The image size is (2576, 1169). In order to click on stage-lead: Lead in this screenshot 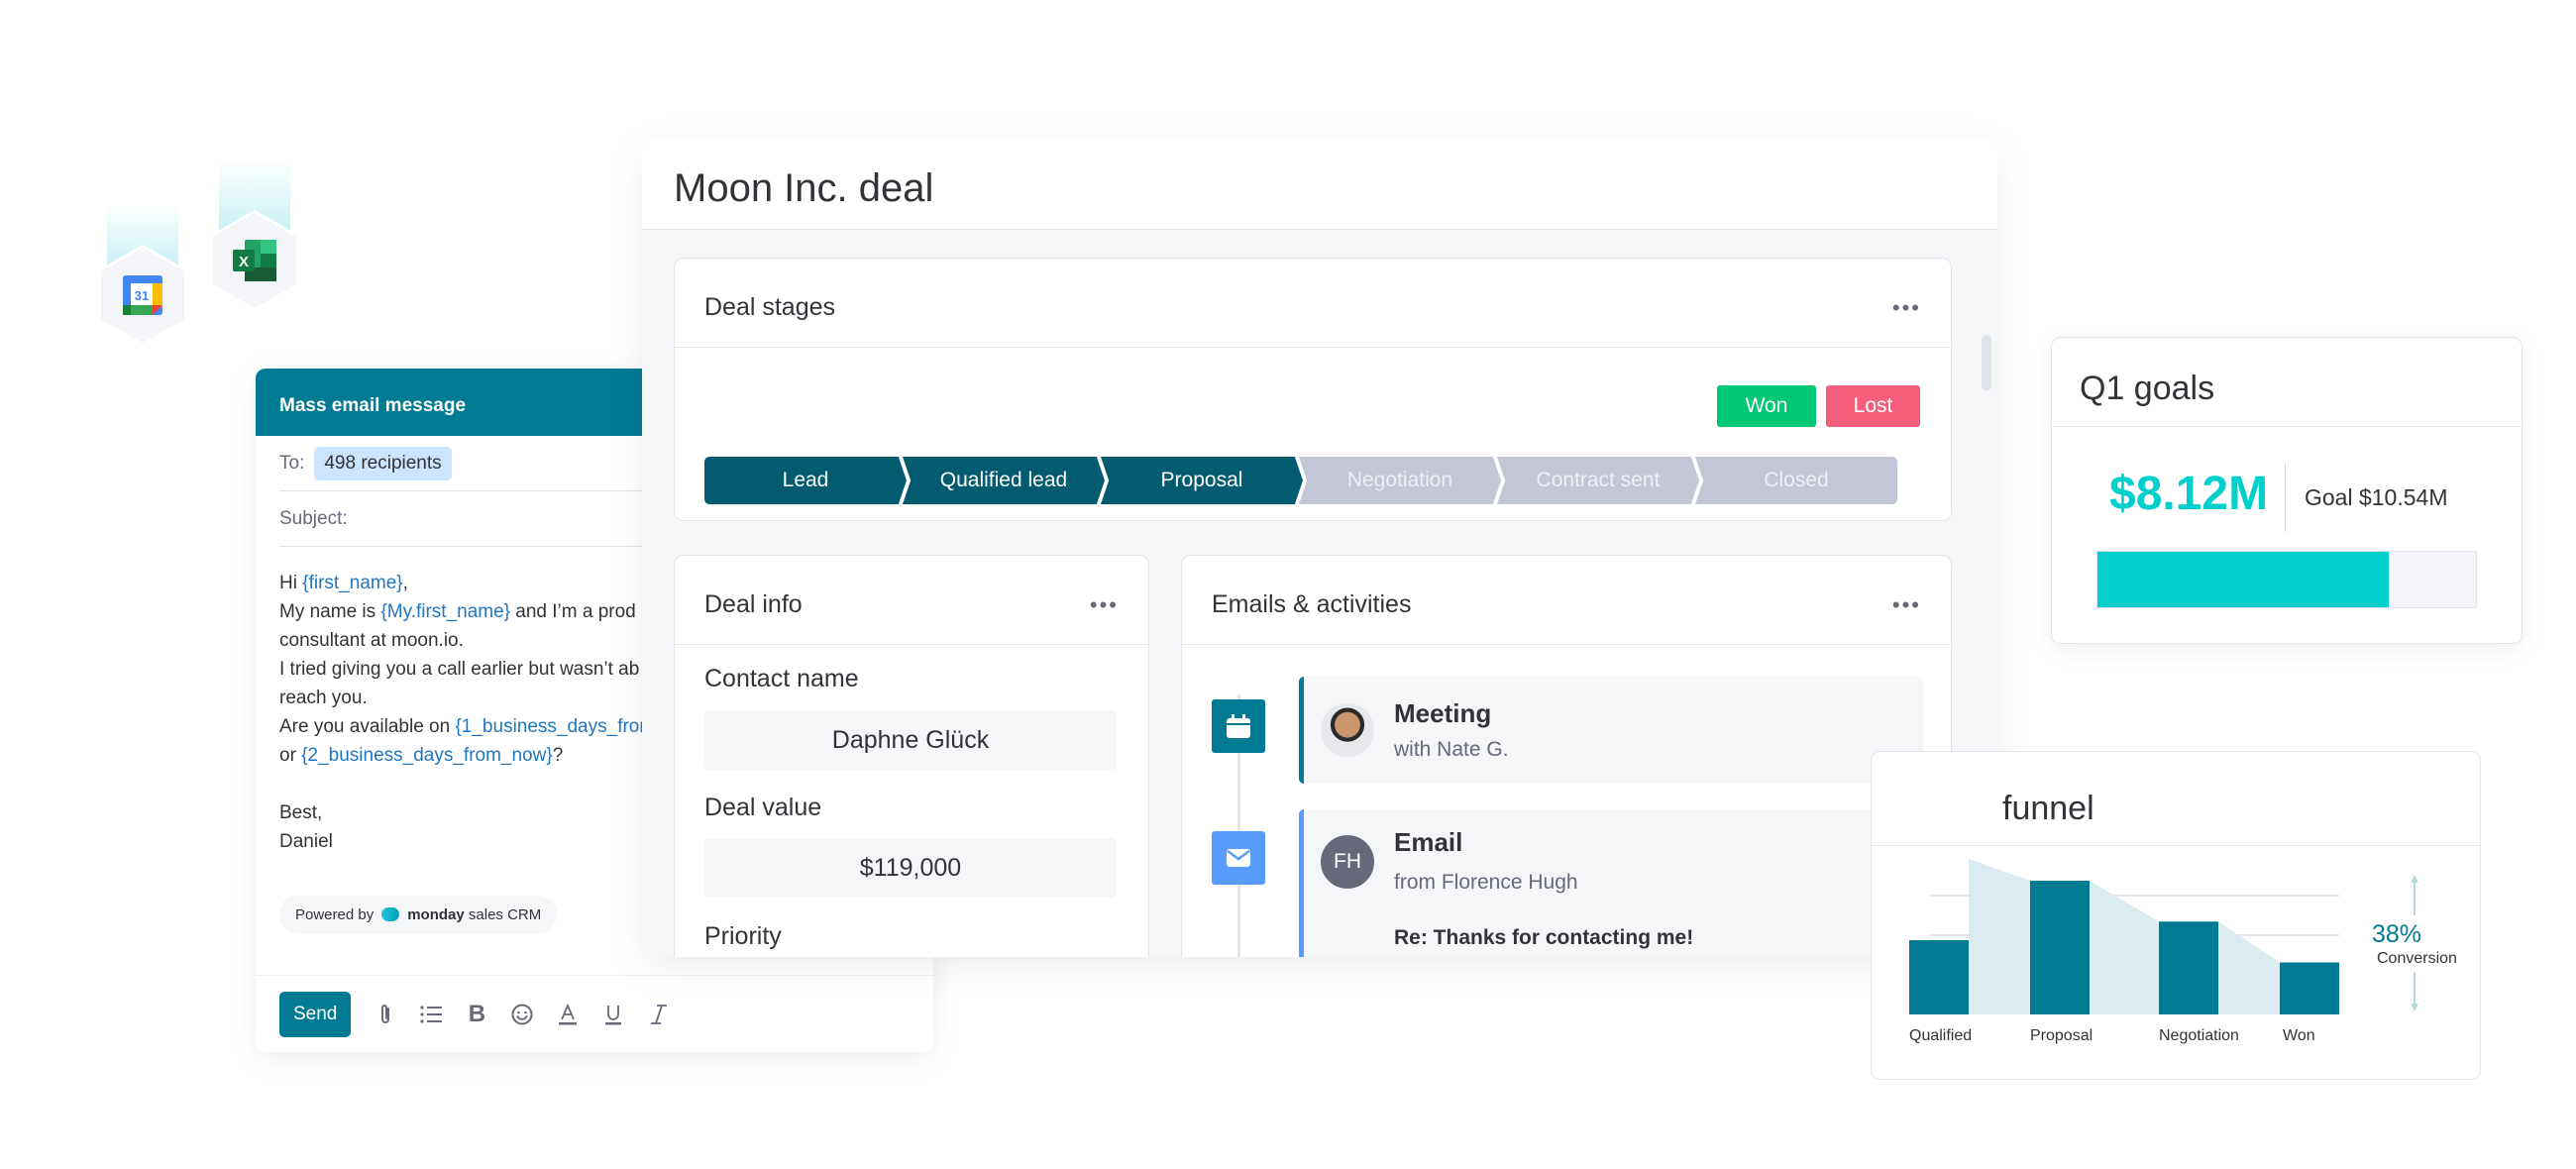, I will do `click(805, 480)`.